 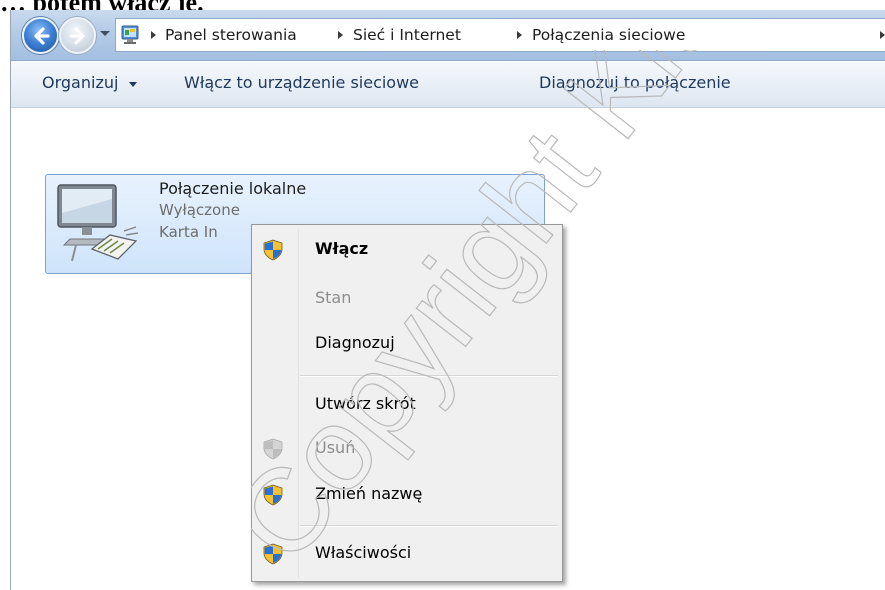 I want to click on breadcrumb-polaczenia-sieciowe: Połączenia sieciowe, so click(x=608, y=35).